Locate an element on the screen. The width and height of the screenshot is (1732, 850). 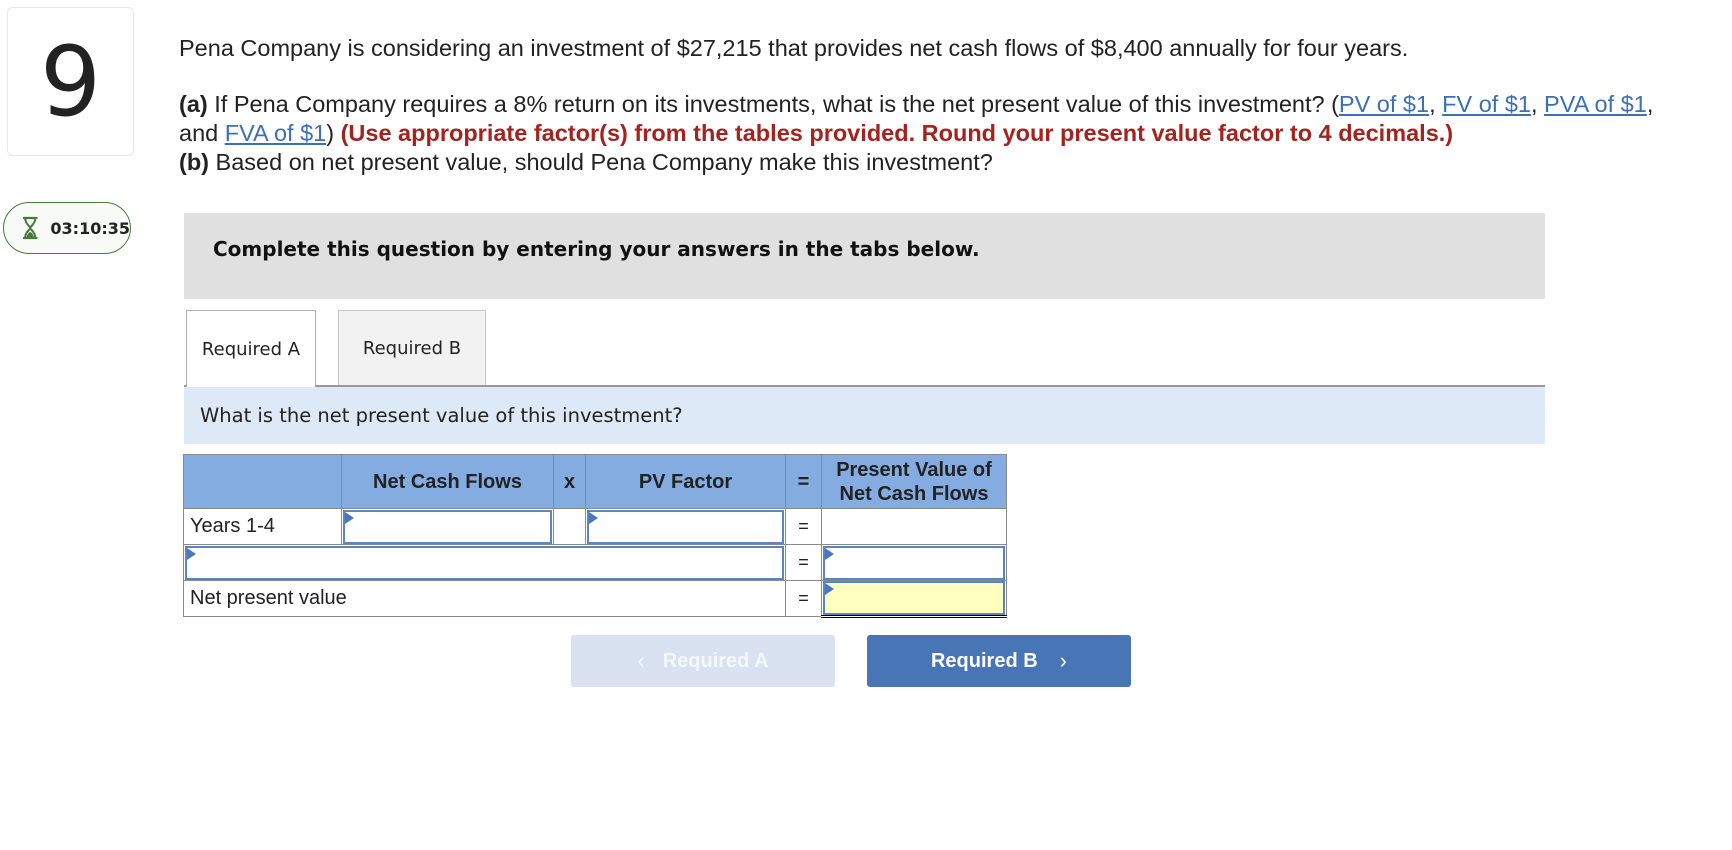
header-equals: = is located at coordinates (803, 481).